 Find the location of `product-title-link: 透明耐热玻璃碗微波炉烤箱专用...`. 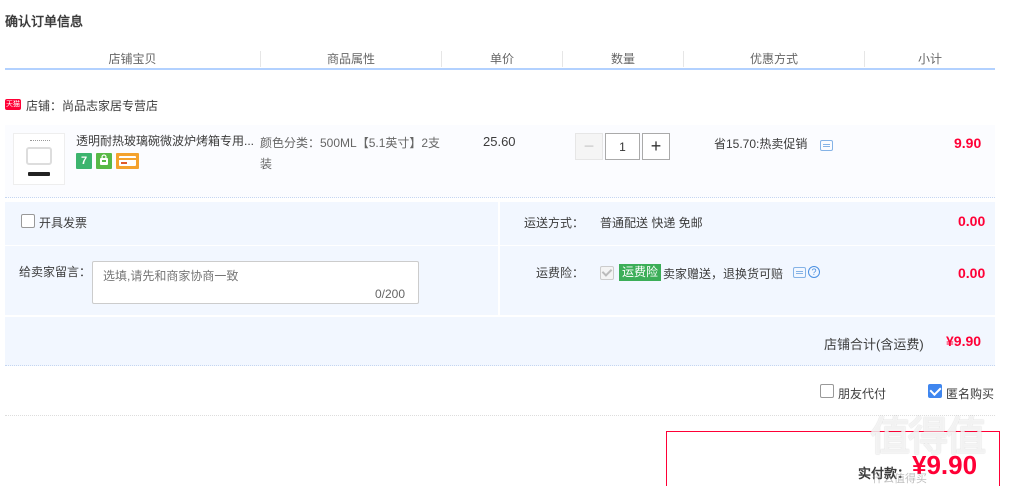

product-title-link: 透明耐热玻璃碗微波炉烤箱专用... is located at coordinates (166, 141).